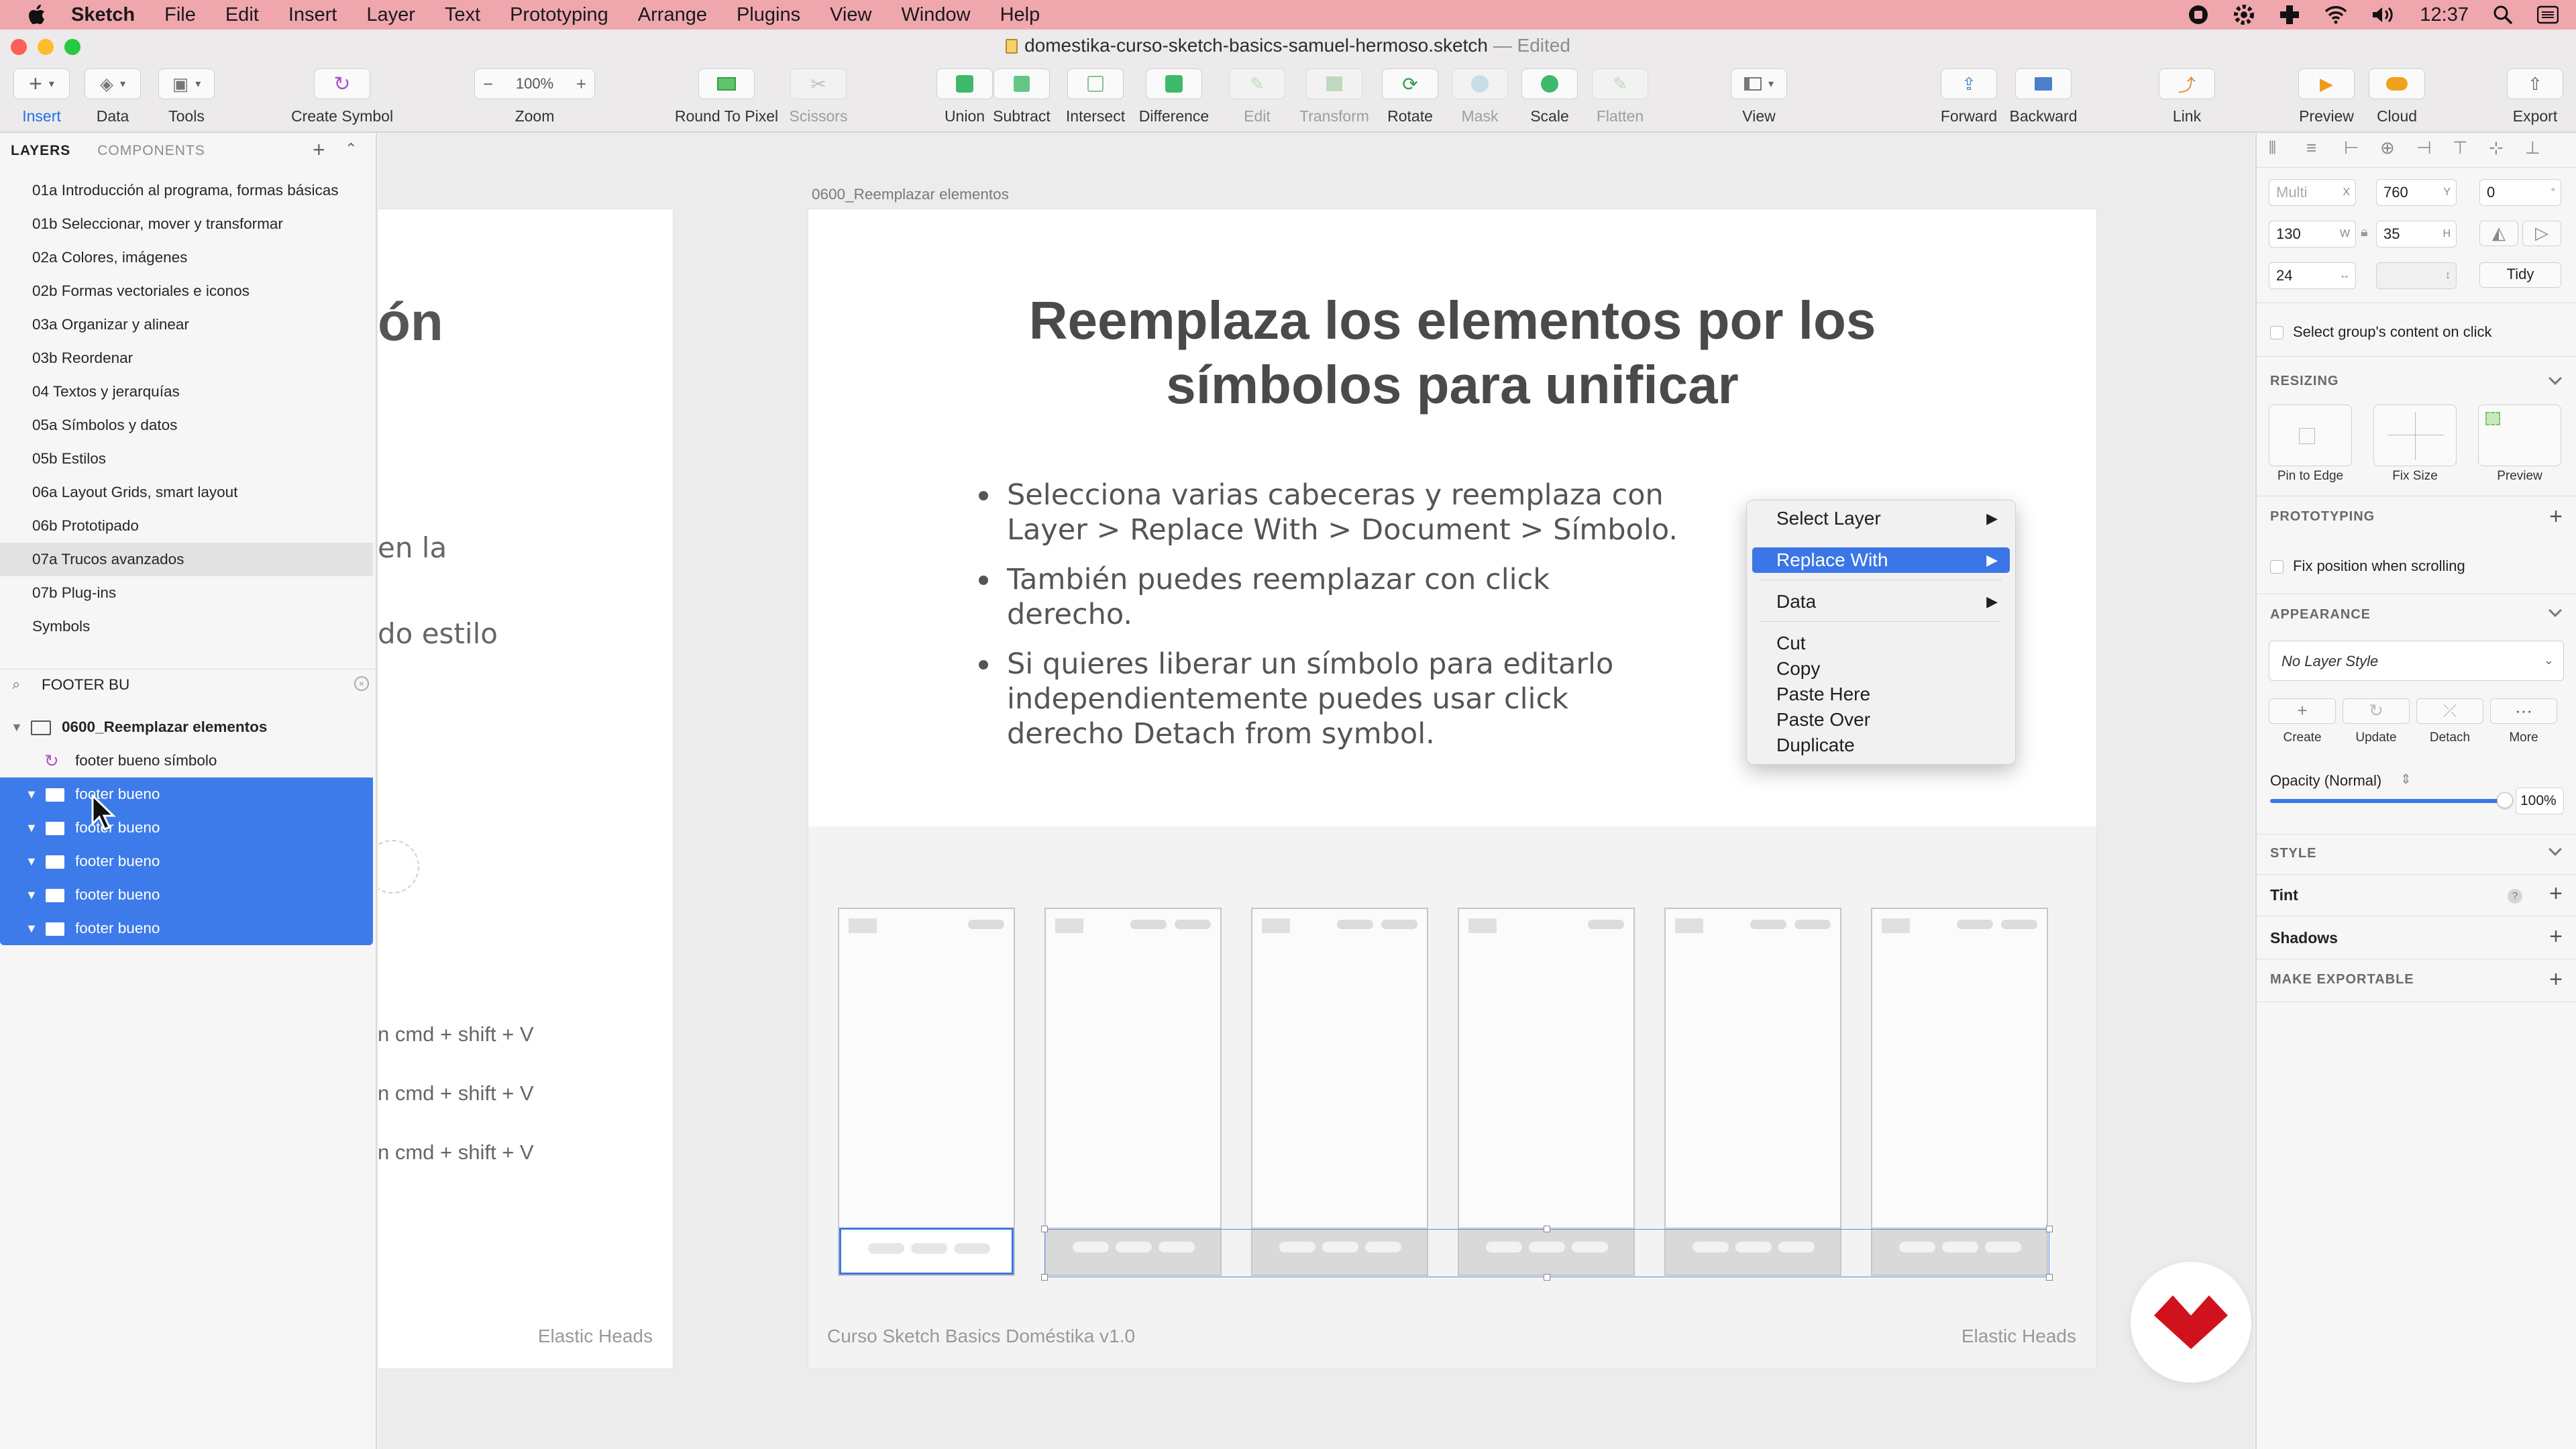 This screenshot has height=1449, width=2576. I want to click on flip-horizontal-button: ◭, so click(2498, 233).